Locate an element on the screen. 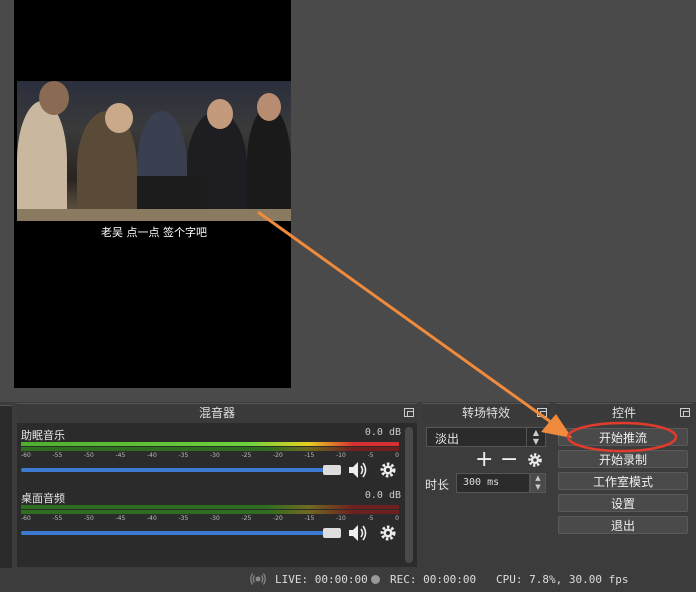  live-timer: LIVE: 00:00:00 is located at coordinates (321, 579).